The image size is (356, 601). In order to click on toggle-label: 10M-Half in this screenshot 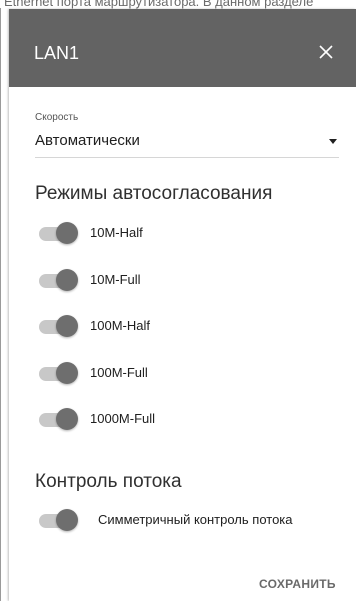, I will do `click(116, 232)`.